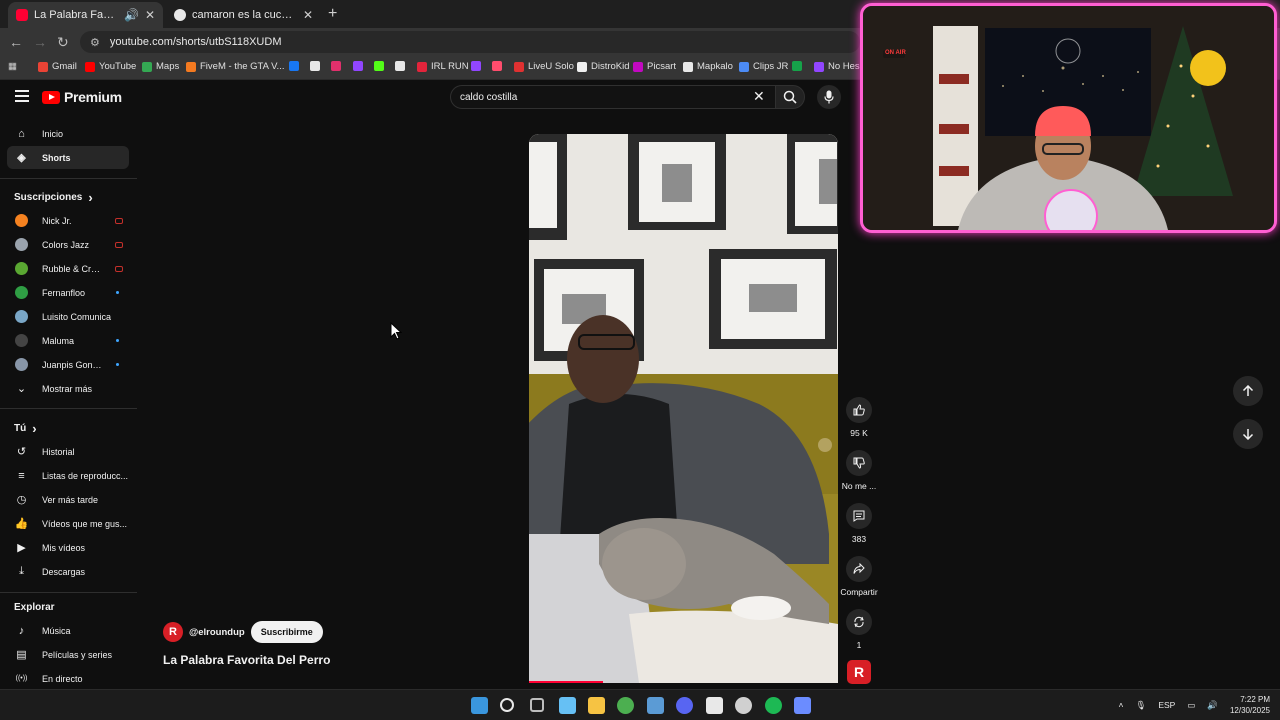 This screenshot has height=720, width=1280. What do you see at coordinates (63, 42) in the screenshot?
I see `reload-icon: ↻` at bounding box center [63, 42].